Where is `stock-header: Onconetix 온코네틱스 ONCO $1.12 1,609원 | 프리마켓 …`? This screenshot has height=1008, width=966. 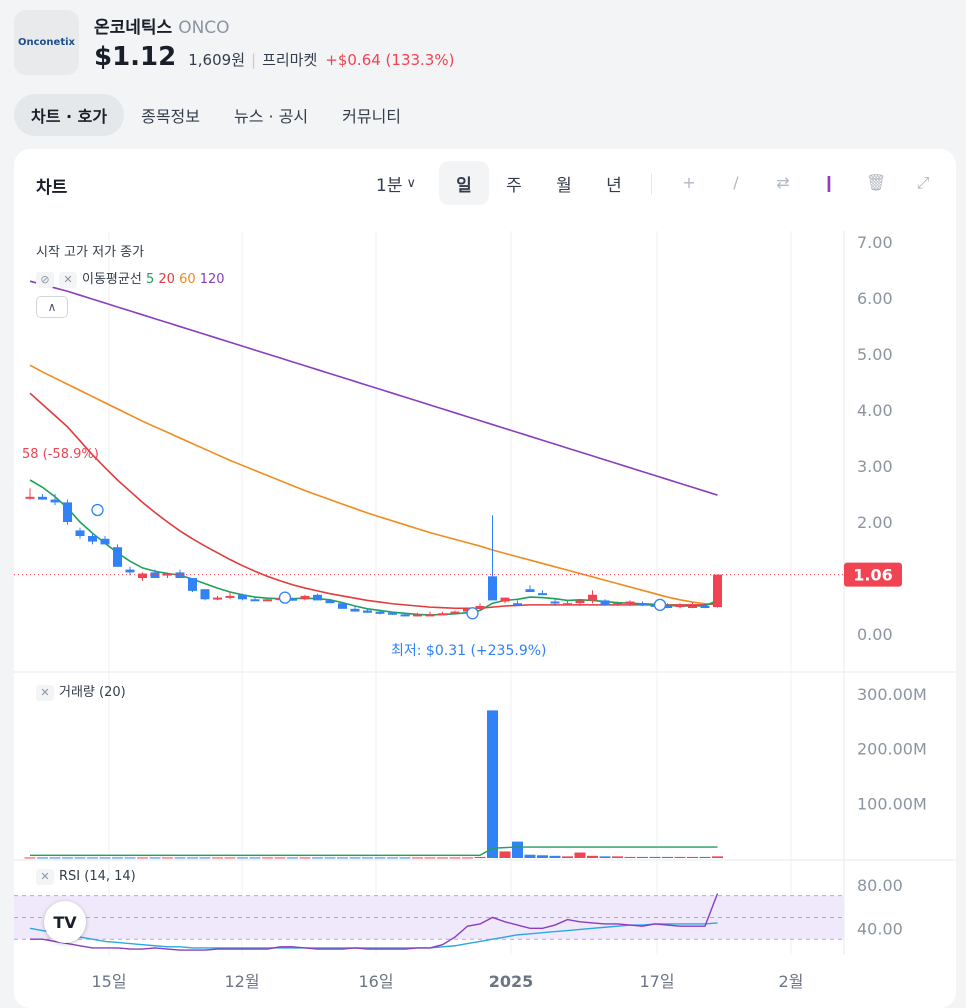 stock-header: Onconetix 온코네틱스 ONCO $1.12 1,609원 | 프리마켓 … is located at coordinates (483, 45).